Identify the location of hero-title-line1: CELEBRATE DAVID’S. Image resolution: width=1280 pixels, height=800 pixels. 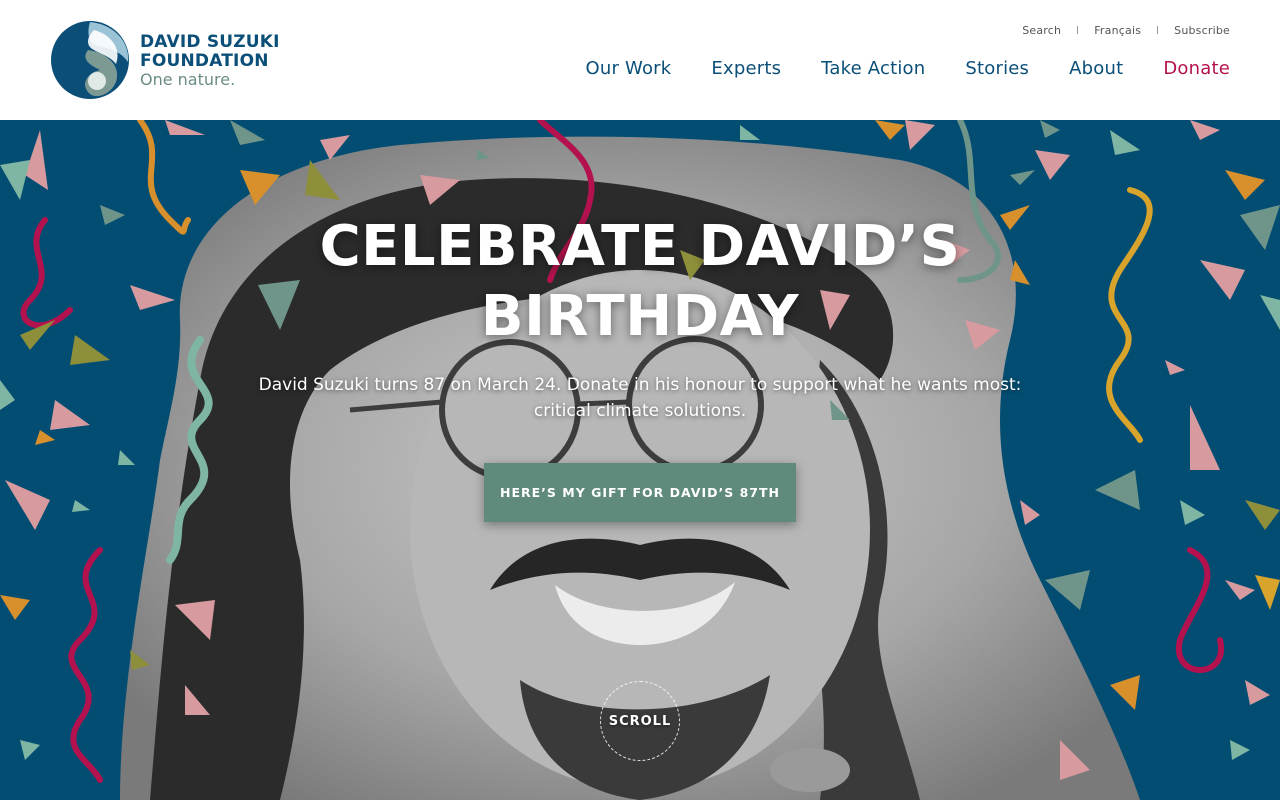
(640, 246).